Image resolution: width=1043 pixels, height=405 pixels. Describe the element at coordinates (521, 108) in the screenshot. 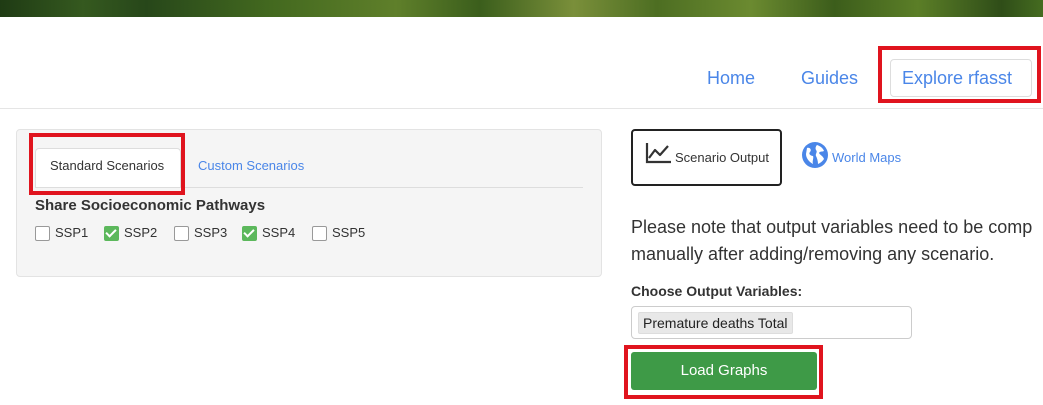

I see `navbar-divider` at that location.